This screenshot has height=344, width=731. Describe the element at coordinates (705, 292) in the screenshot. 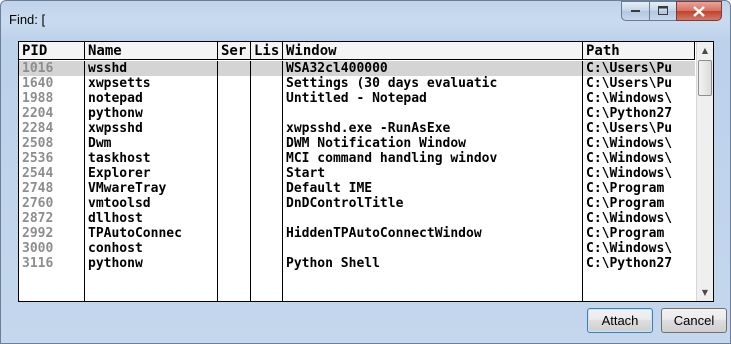

I see `scroll-down-arrow-icon: ▼` at that location.